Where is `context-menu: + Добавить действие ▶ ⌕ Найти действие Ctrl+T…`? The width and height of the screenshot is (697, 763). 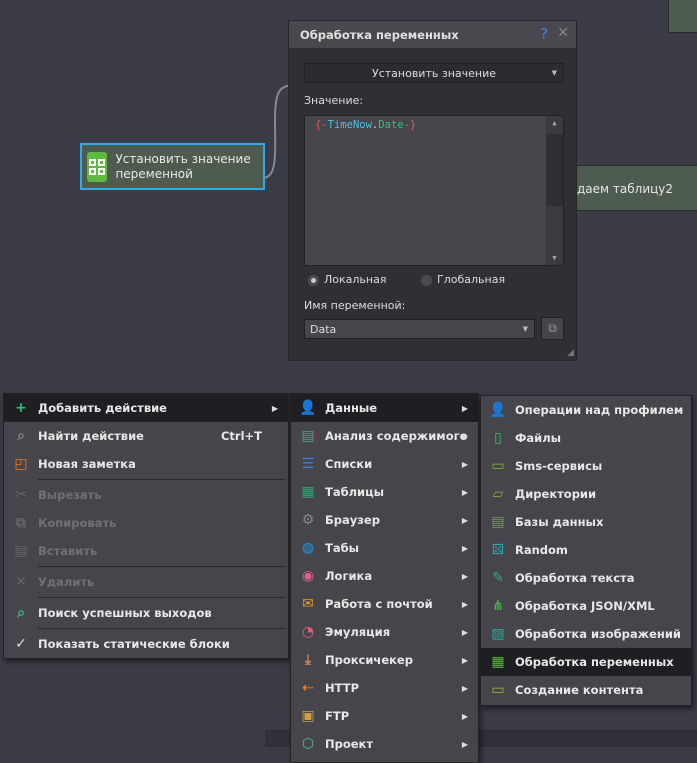 context-menu: + Добавить действие ▶ ⌕ Найти действие Ctrl+T… is located at coordinates (146, 526).